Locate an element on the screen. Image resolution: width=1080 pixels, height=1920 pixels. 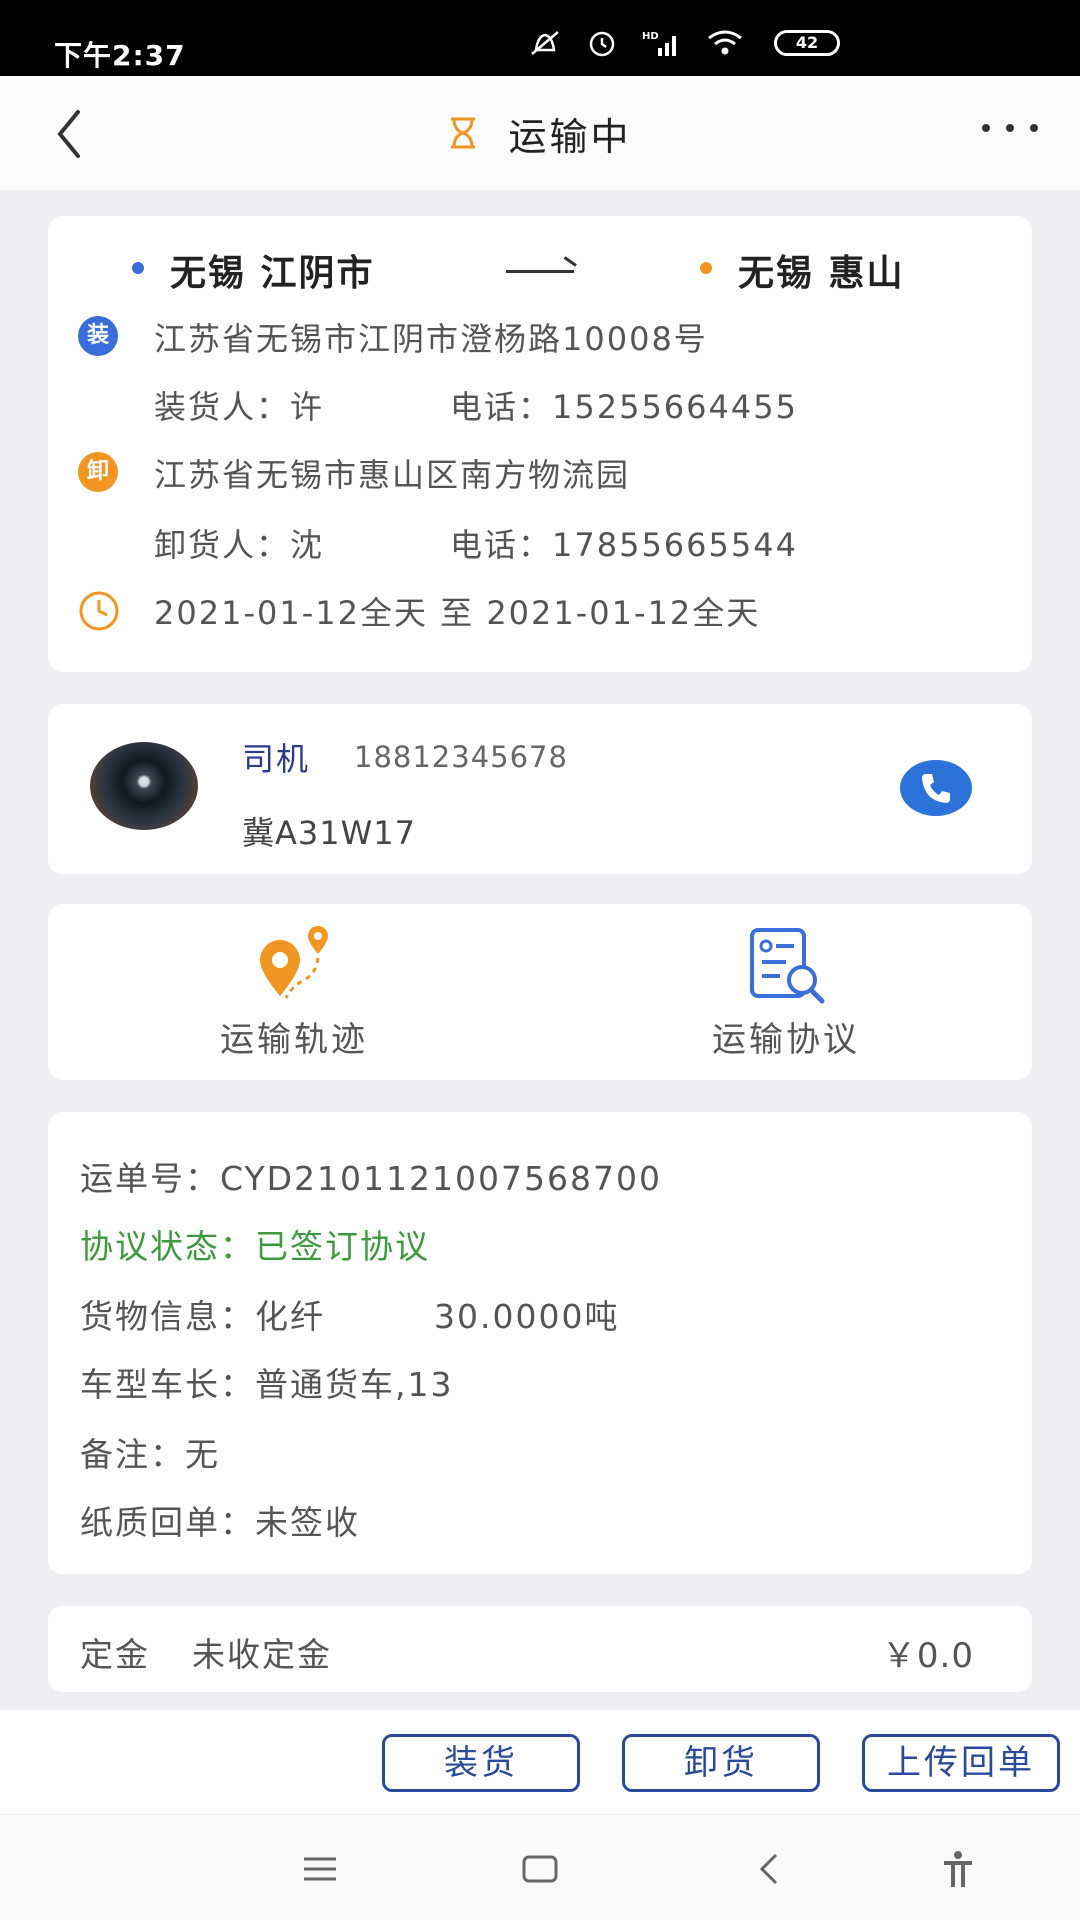
transport-track-button: 运输轨迹 is located at coordinates (294, 992).